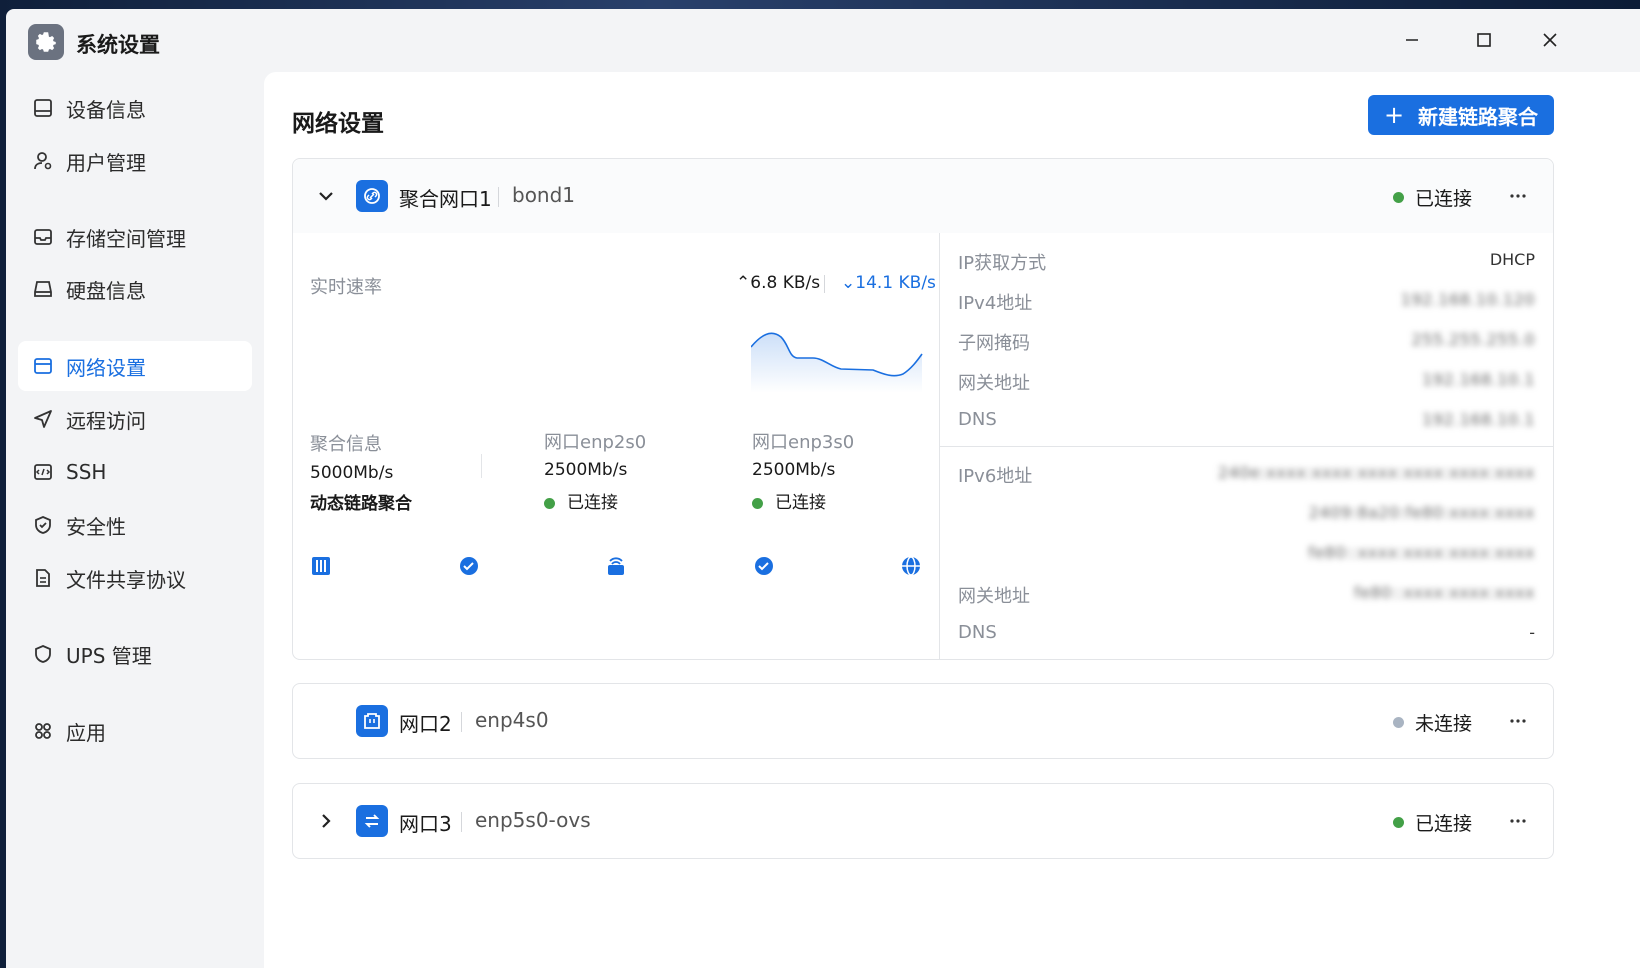 The image size is (1640, 968). Describe the element at coordinates (911, 566) in the screenshot. I see `globe-icon` at that location.